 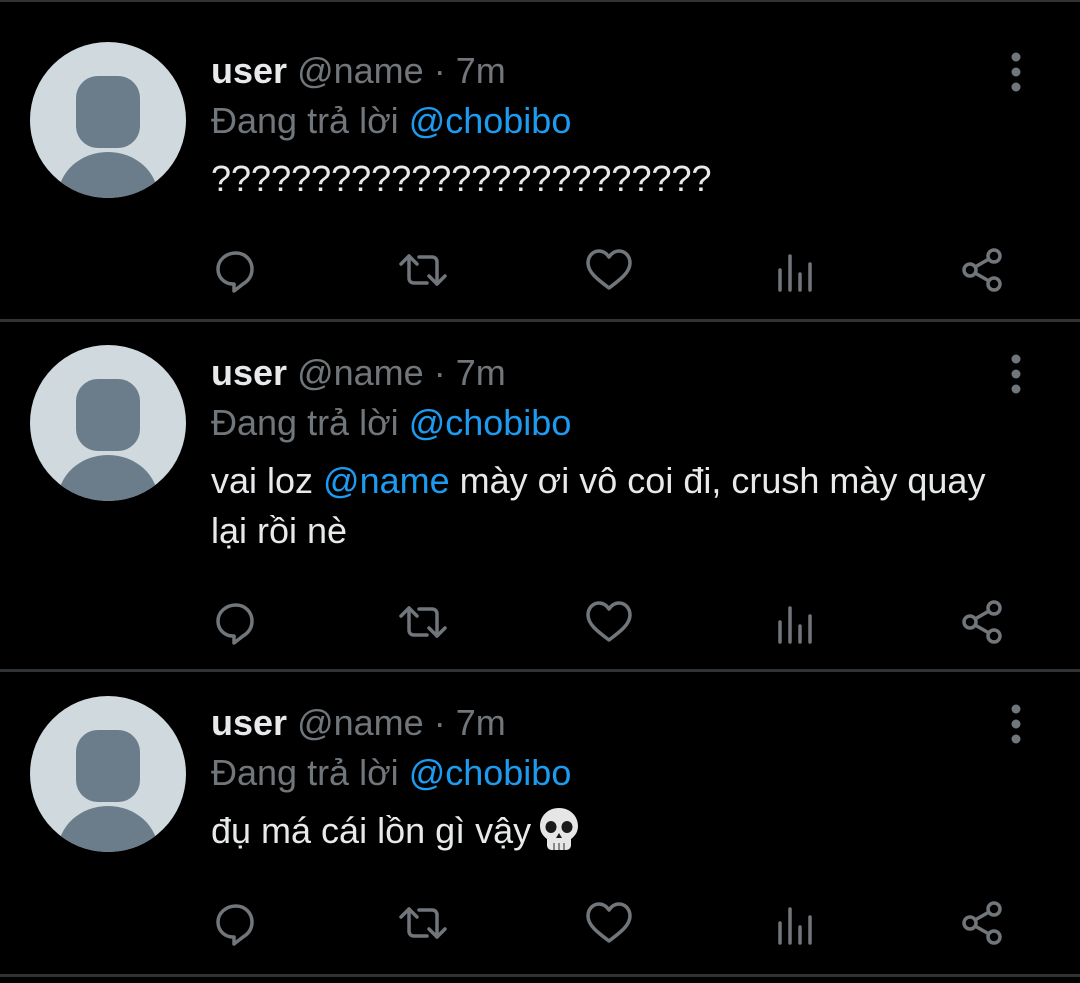 What do you see at coordinates (611, 831) in the screenshot?
I see `tweet-text: đụ má cái lồn gì vậy` at bounding box center [611, 831].